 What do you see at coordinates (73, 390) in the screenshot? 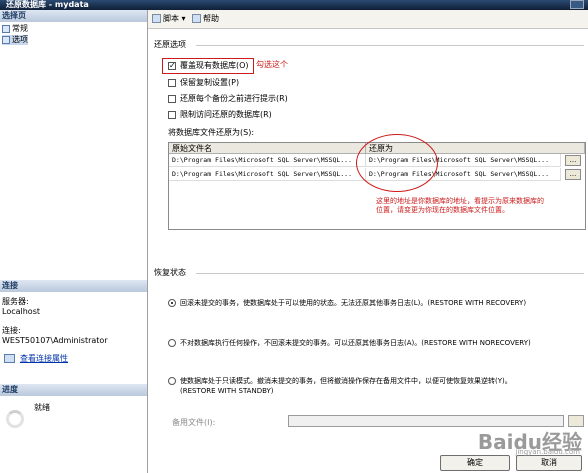
I see `progress-header: 进度` at bounding box center [73, 390].